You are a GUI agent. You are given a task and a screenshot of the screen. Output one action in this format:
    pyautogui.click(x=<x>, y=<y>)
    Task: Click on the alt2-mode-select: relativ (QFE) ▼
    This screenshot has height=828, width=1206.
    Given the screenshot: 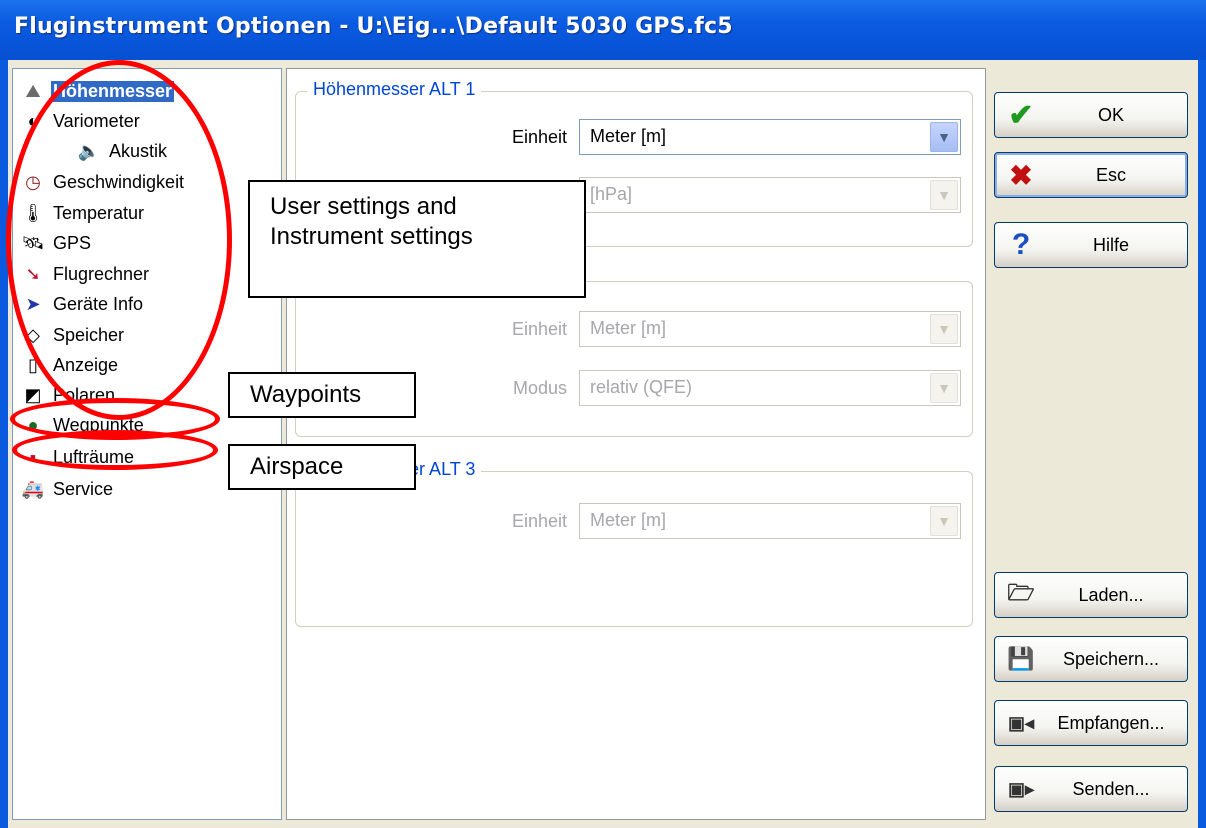 What is the action you would take?
    pyautogui.click(x=770, y=388)
    